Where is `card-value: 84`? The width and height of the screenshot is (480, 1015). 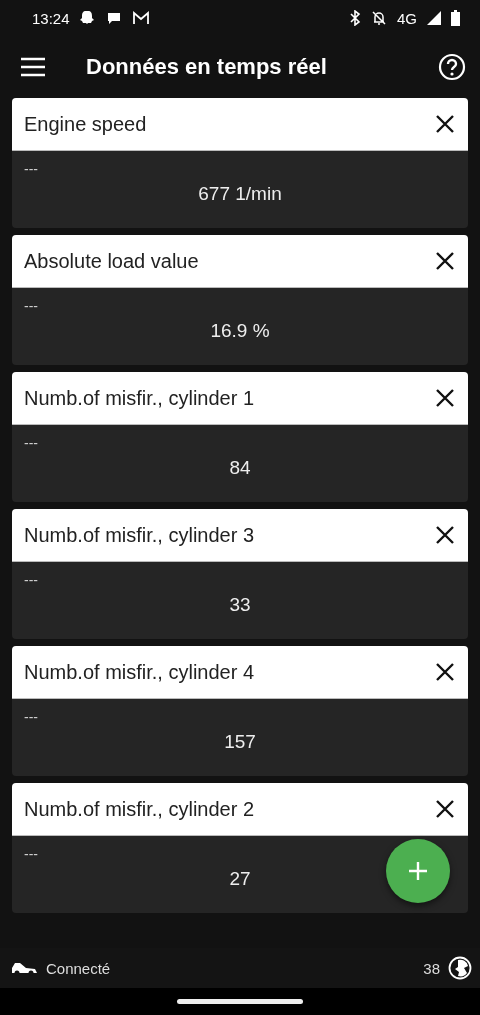
card-value: 84 is located at coordinates (240, 468).